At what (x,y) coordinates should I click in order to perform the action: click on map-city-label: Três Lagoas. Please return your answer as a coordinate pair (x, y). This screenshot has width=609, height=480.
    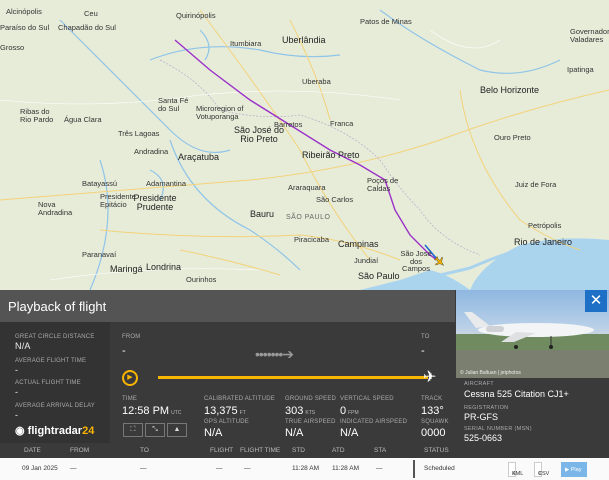
    Looking at the image, I should click on (139, 133).